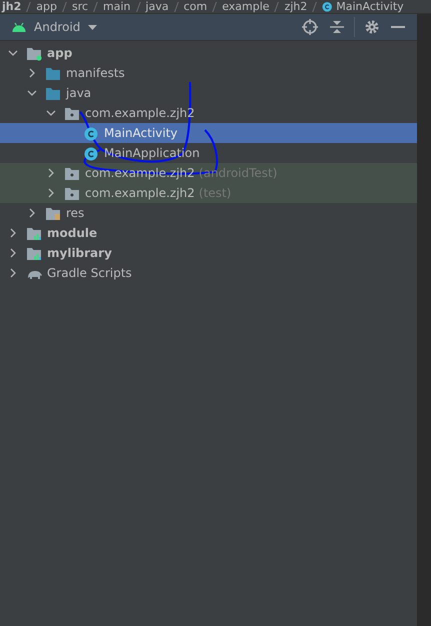 The height and width of the screenshot is (626, 431). What do you see at coordinates (80, 6) in the screenshot?
I see `breadcrumb-item: src` at bounding box center [80, 6].